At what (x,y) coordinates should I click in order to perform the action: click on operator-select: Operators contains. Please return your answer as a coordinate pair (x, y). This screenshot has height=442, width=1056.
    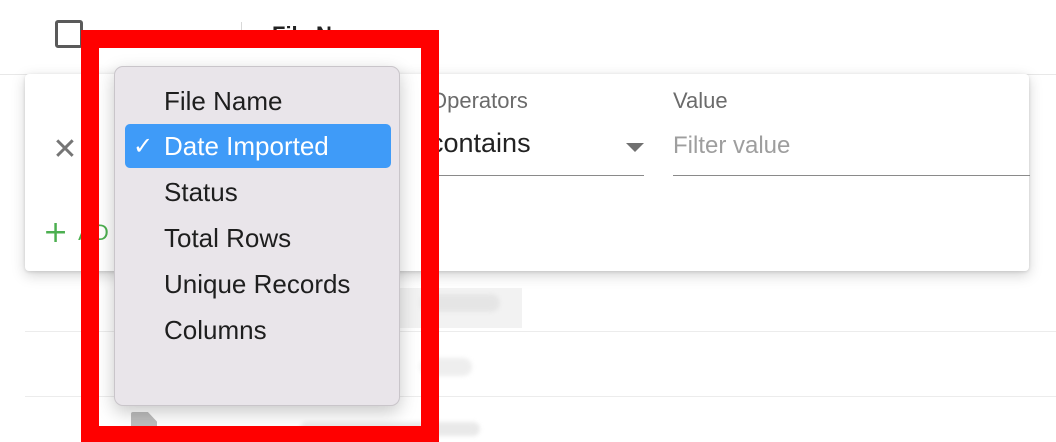
    Looking at the image, I should click on (537, 132).